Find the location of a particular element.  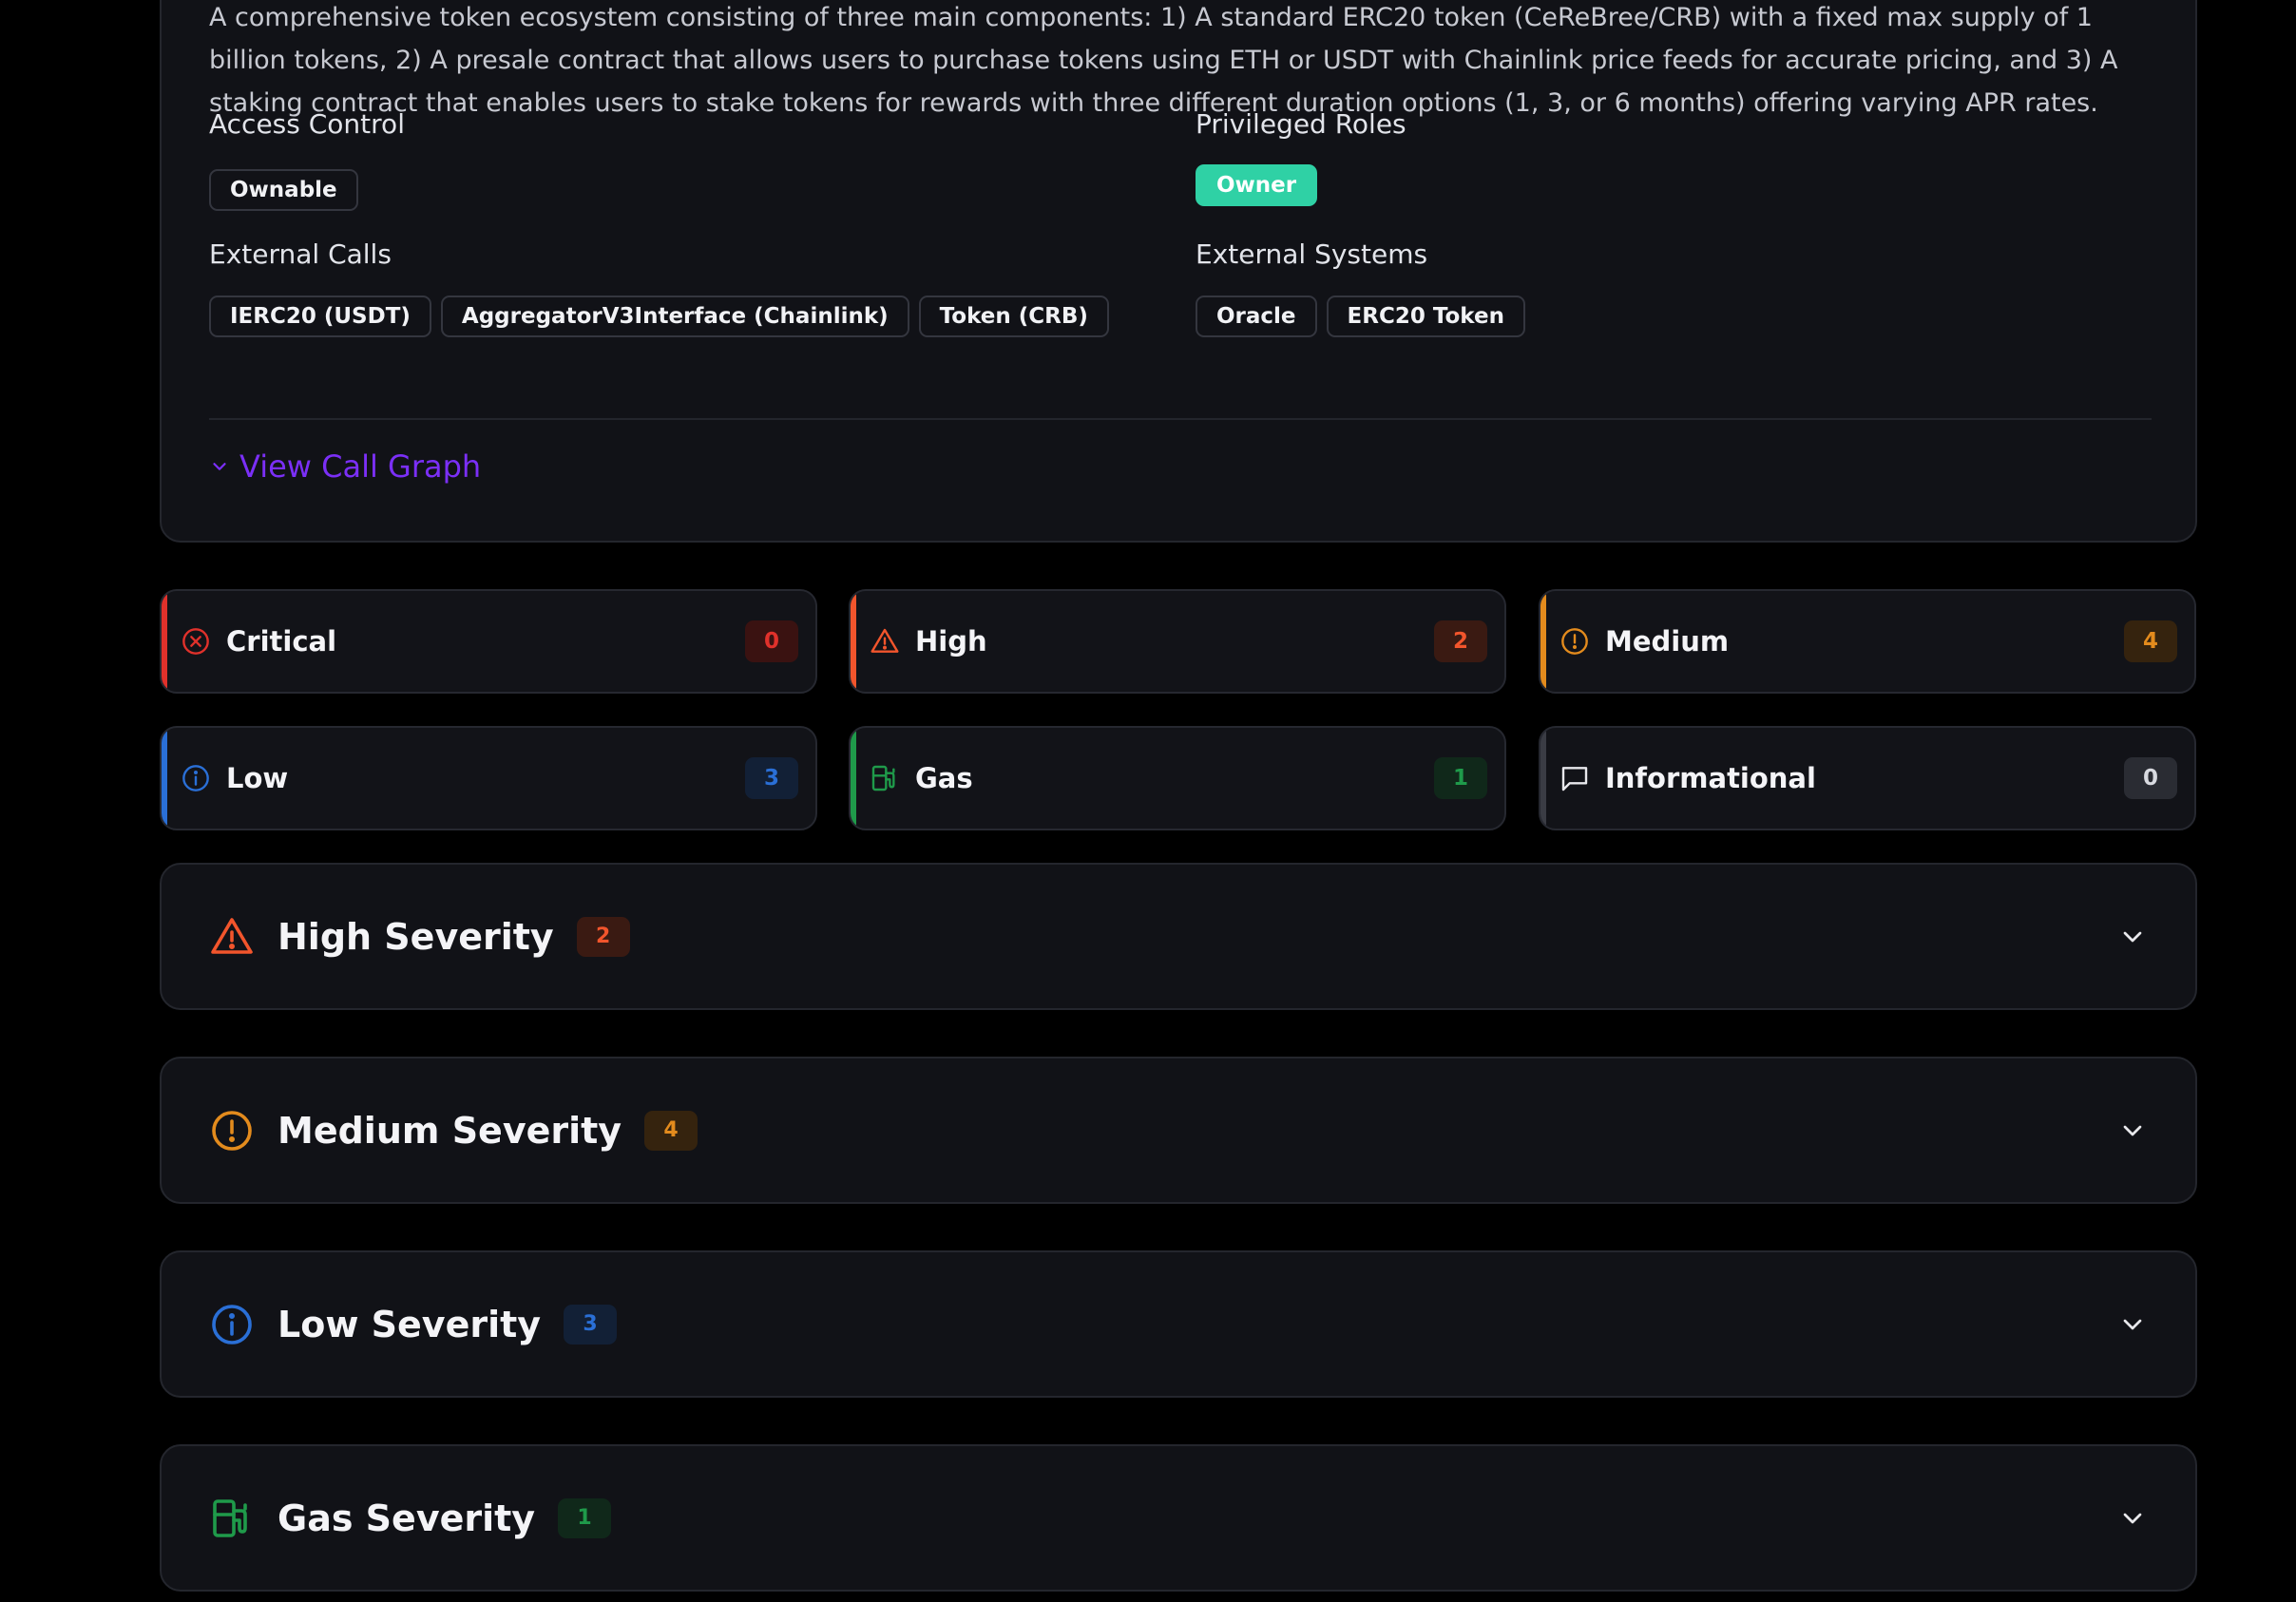

chip-oracle: Oracle is located at coordinates (1256, 316).